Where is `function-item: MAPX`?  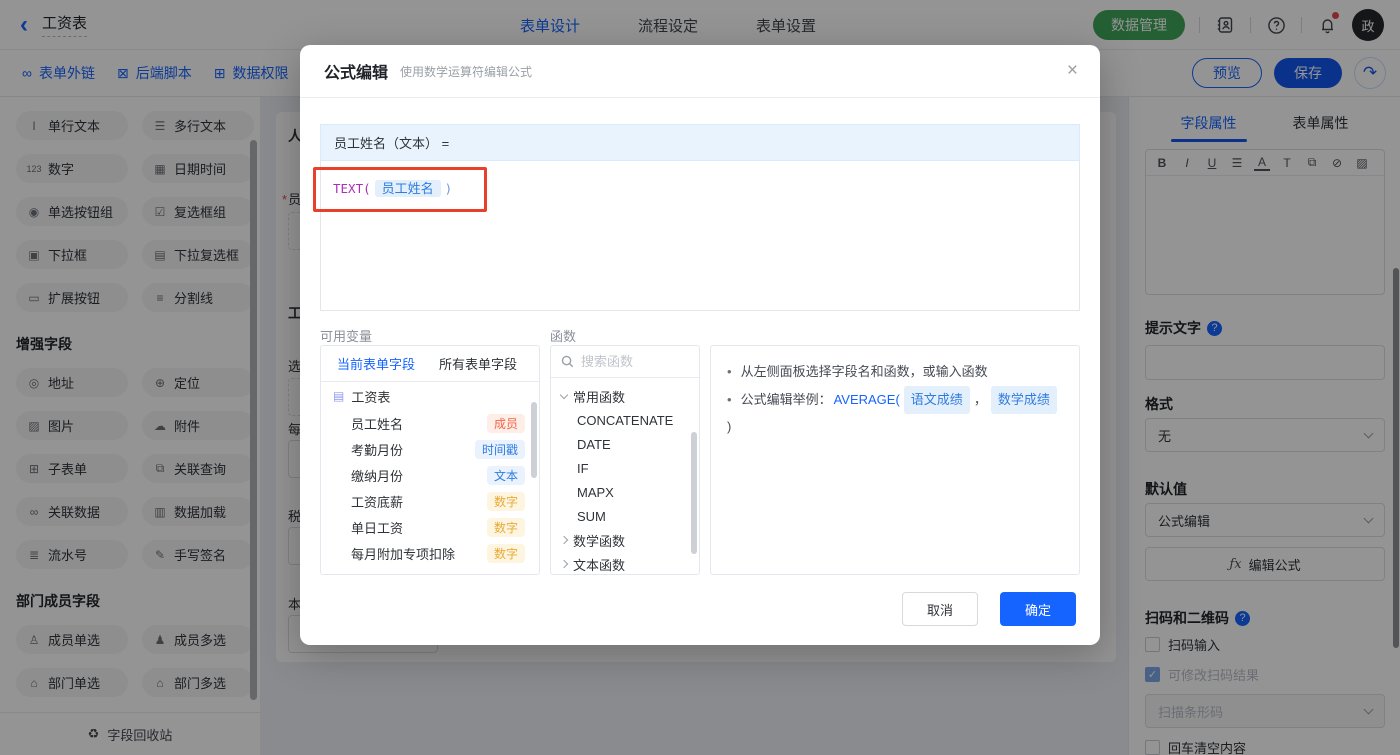 function-item: MAPX is located at coordinates (625, 492).